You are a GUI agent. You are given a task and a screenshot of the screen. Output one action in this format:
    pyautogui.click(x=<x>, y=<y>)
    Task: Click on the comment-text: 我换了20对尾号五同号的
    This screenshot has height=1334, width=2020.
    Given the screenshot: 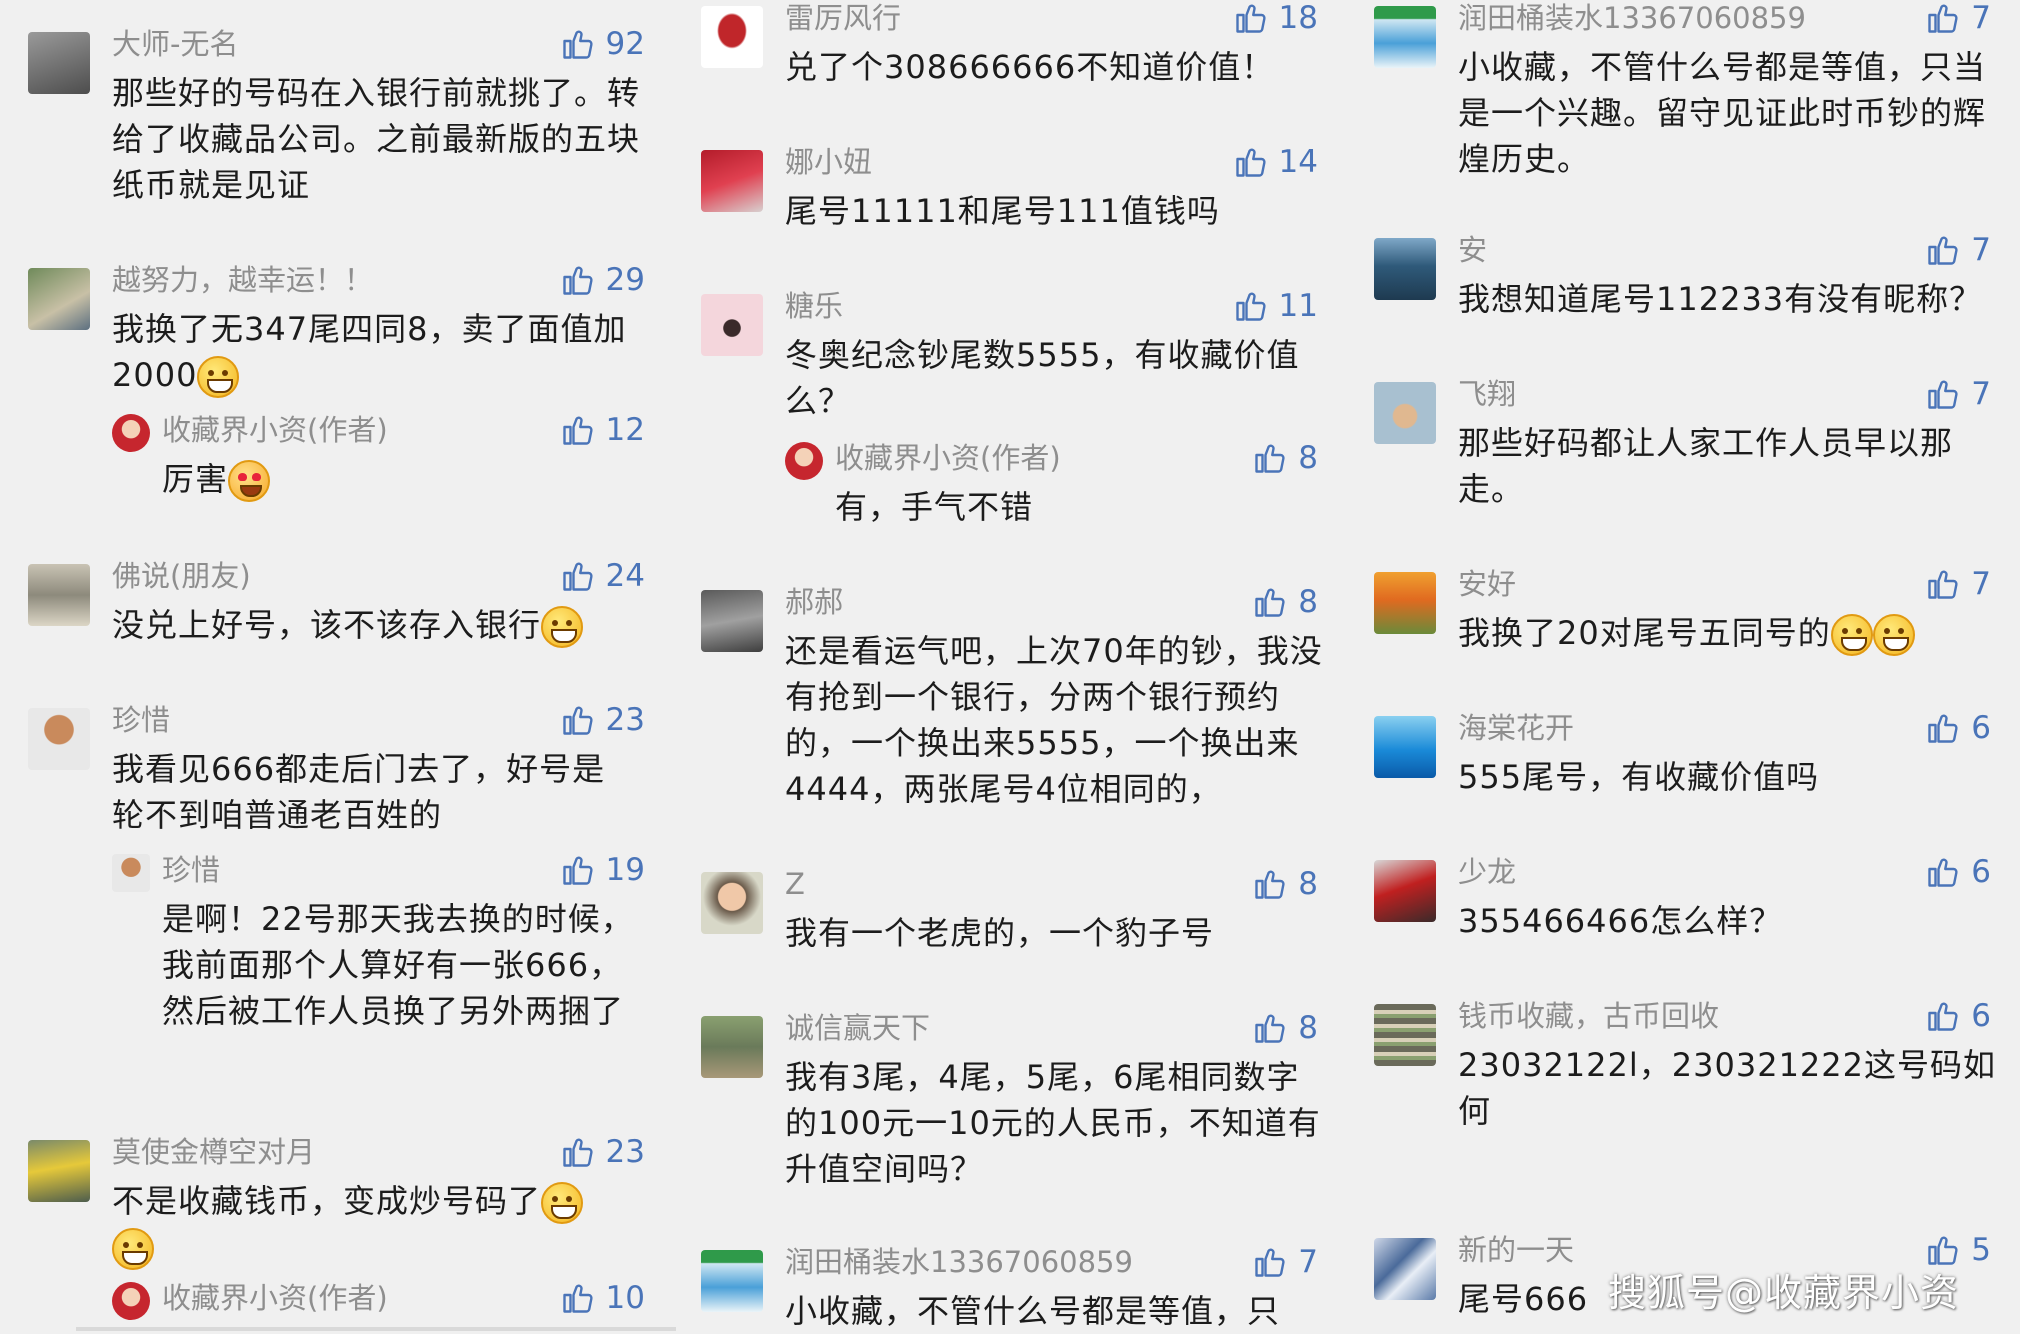 What is the action you would take?
    pyautogui.click(x=1728, y=633)
    